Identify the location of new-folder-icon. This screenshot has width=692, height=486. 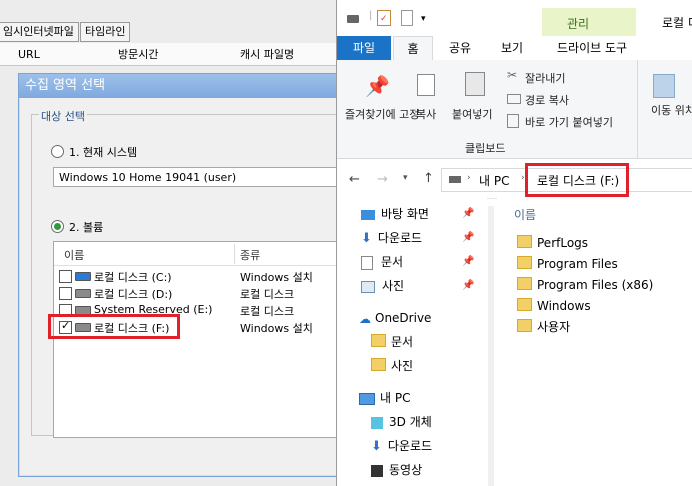
(407, 18).